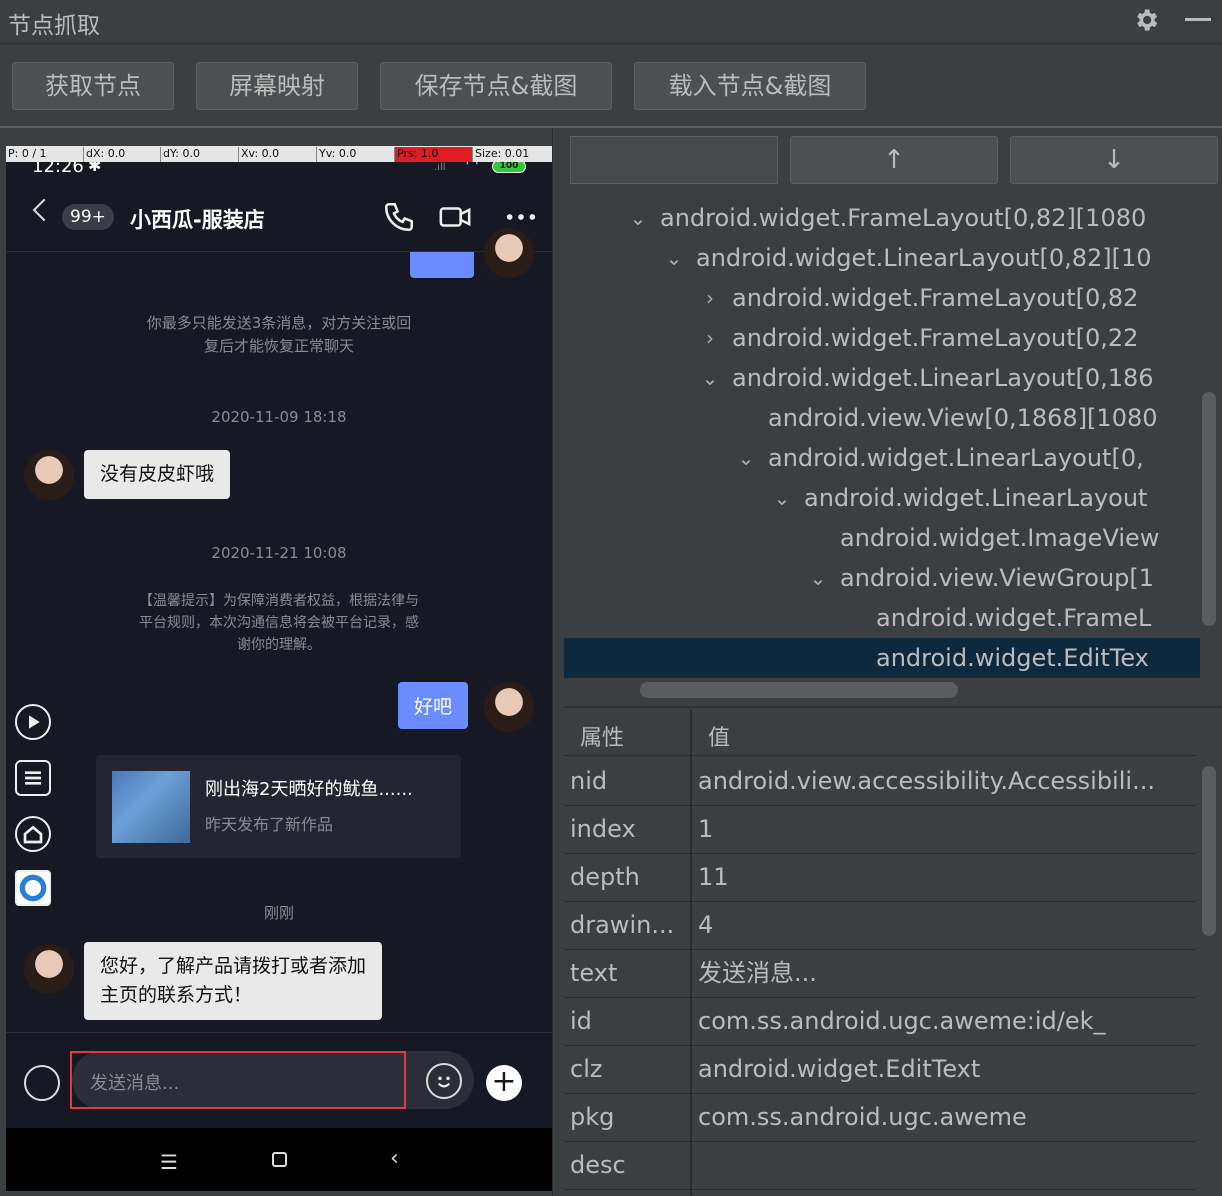 The width and height of the screenshot is (1222, 1196). I want to click on android-navbar: ☰ ‹, so click(279, 1159).